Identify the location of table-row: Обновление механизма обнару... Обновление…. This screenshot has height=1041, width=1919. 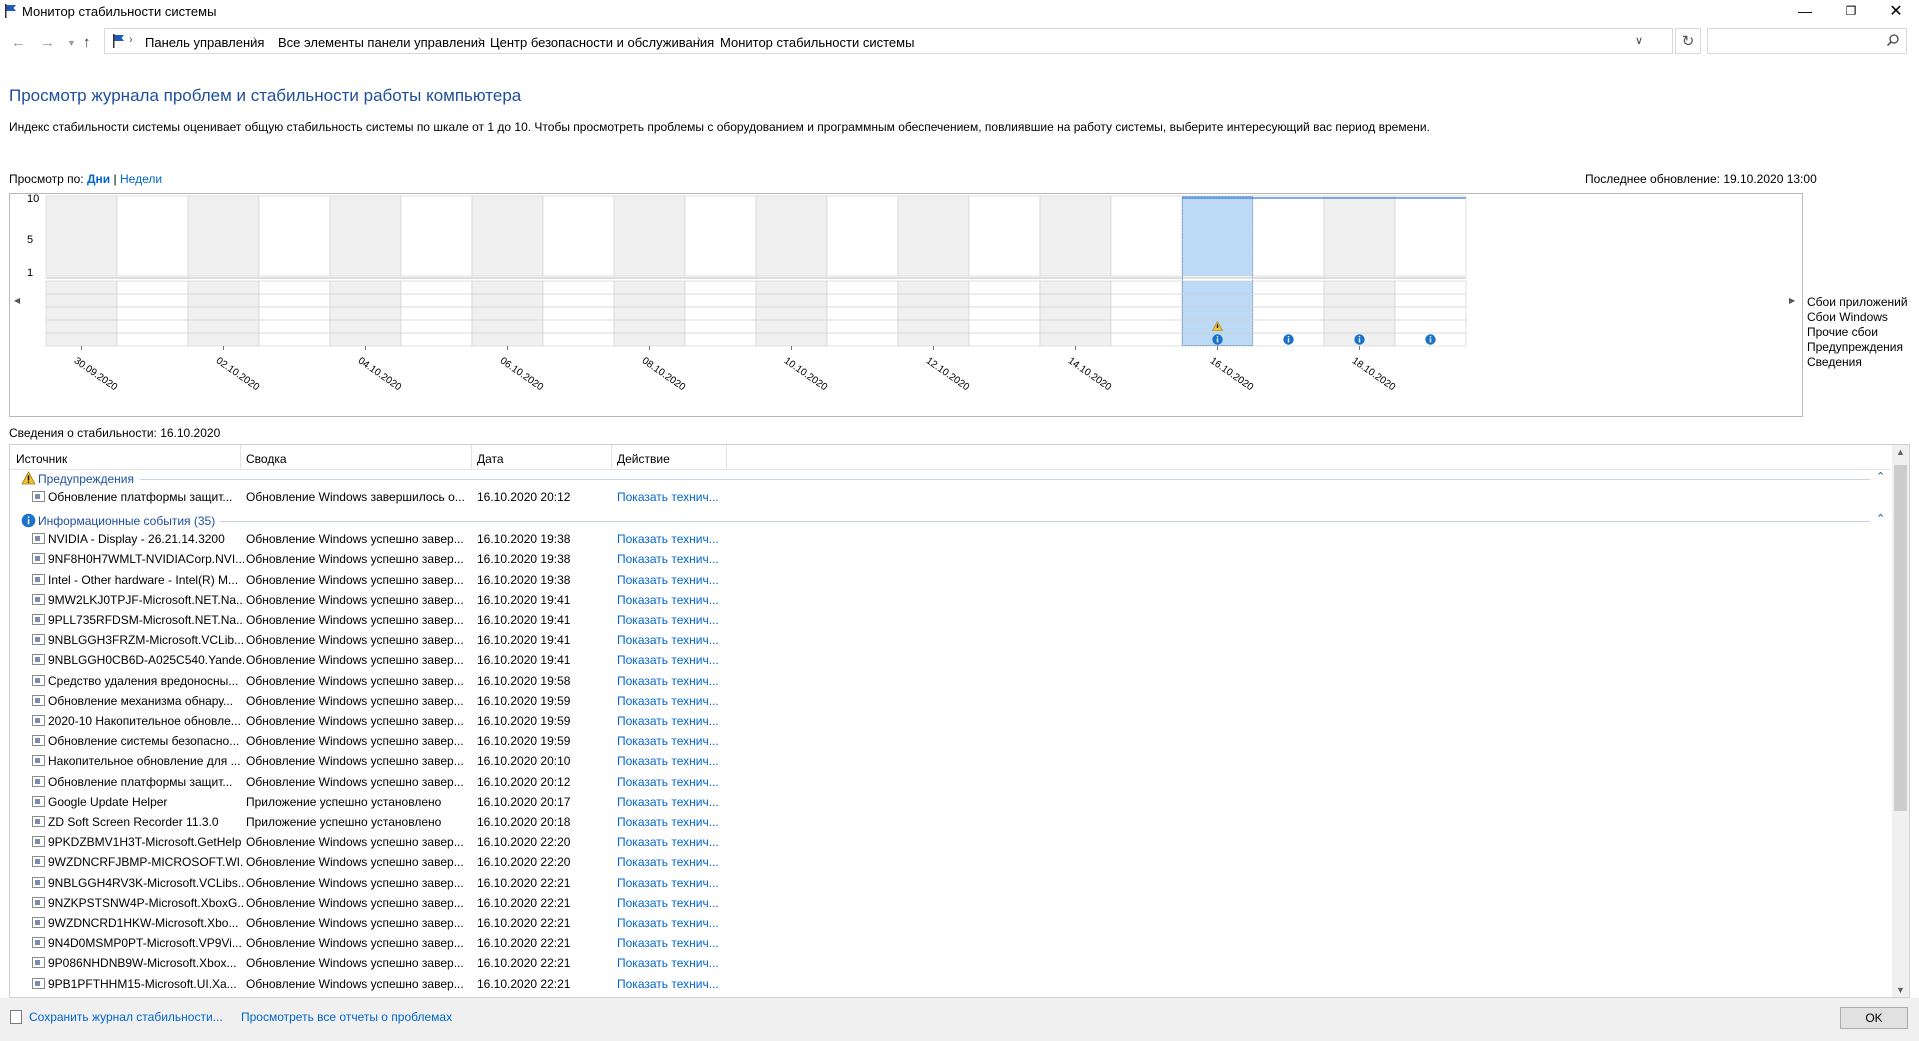
(950, 700).